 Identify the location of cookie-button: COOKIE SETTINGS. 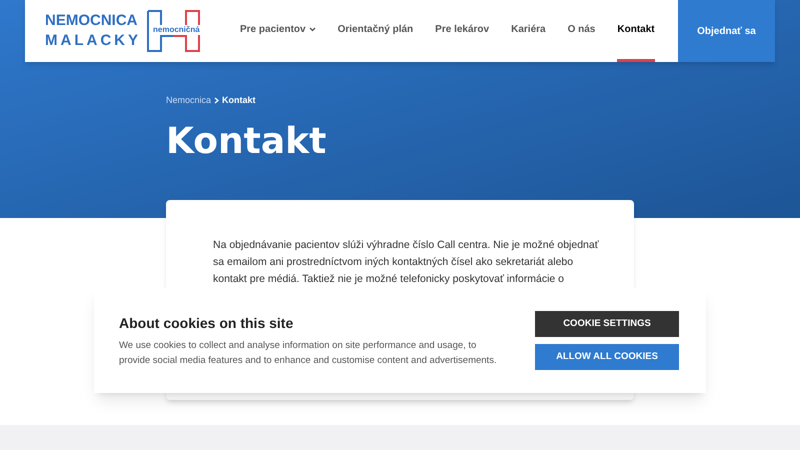
(607, 324).